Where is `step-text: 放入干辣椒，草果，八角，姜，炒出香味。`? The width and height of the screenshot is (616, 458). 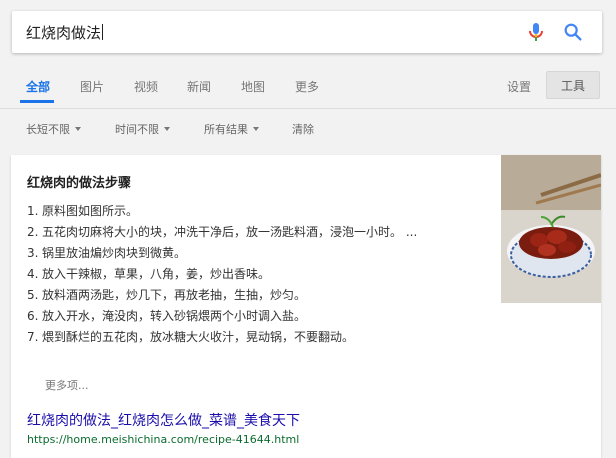 step-text: 放入干辣椒，草果，八角，姜，炒出香味。 is located at coordinates (156, 274).